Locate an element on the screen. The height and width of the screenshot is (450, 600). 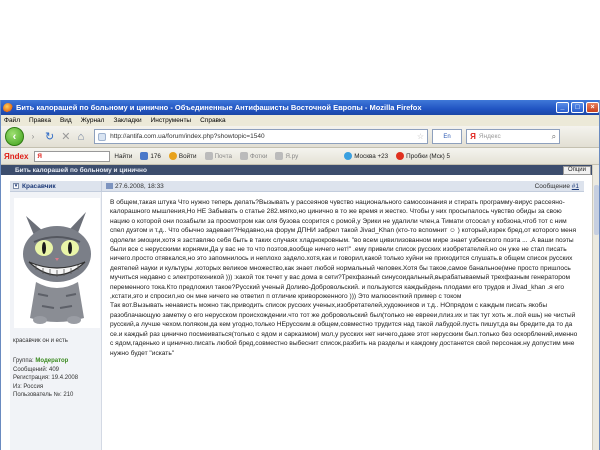
group-value: Модератор is located at coordinates (52, 361).